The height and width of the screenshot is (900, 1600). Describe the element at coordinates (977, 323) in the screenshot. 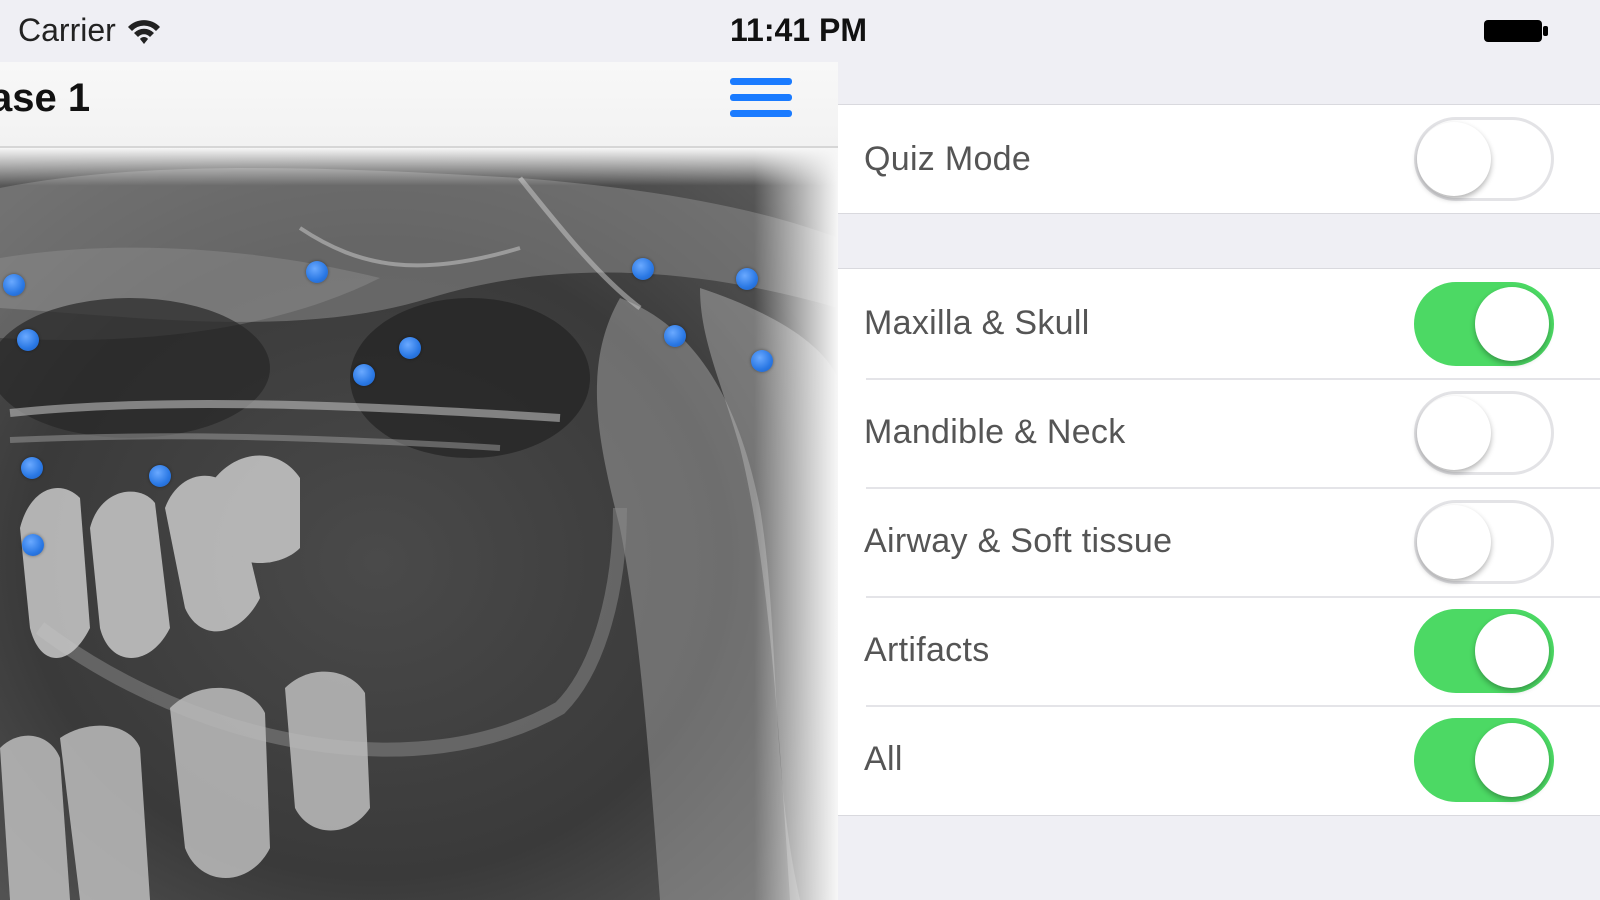

I see `layer-label: Maxilla & Skull` at that location.